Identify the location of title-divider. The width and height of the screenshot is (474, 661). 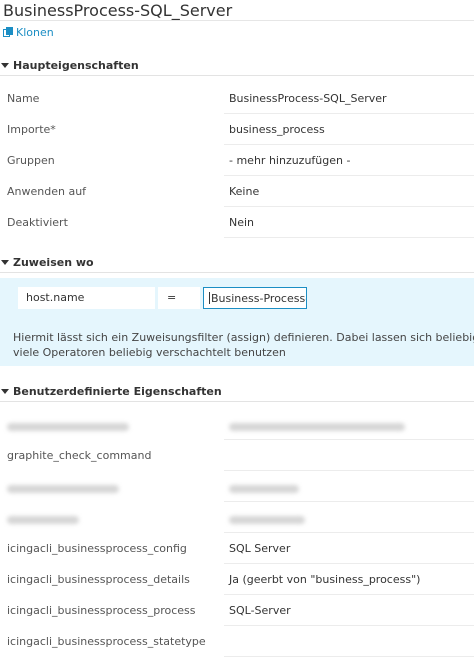
(237, 20).